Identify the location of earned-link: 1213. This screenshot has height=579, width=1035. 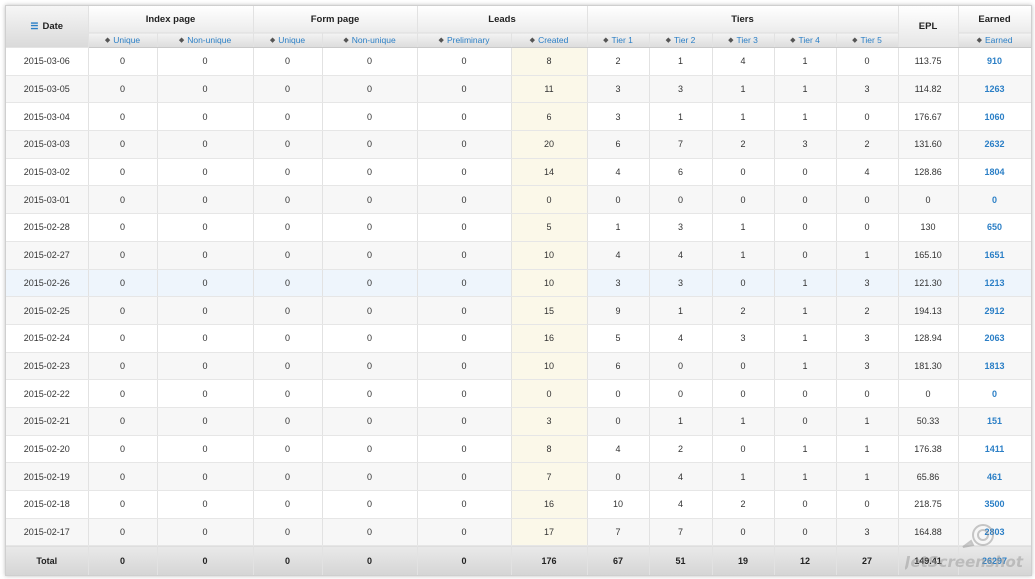
(994, 283).